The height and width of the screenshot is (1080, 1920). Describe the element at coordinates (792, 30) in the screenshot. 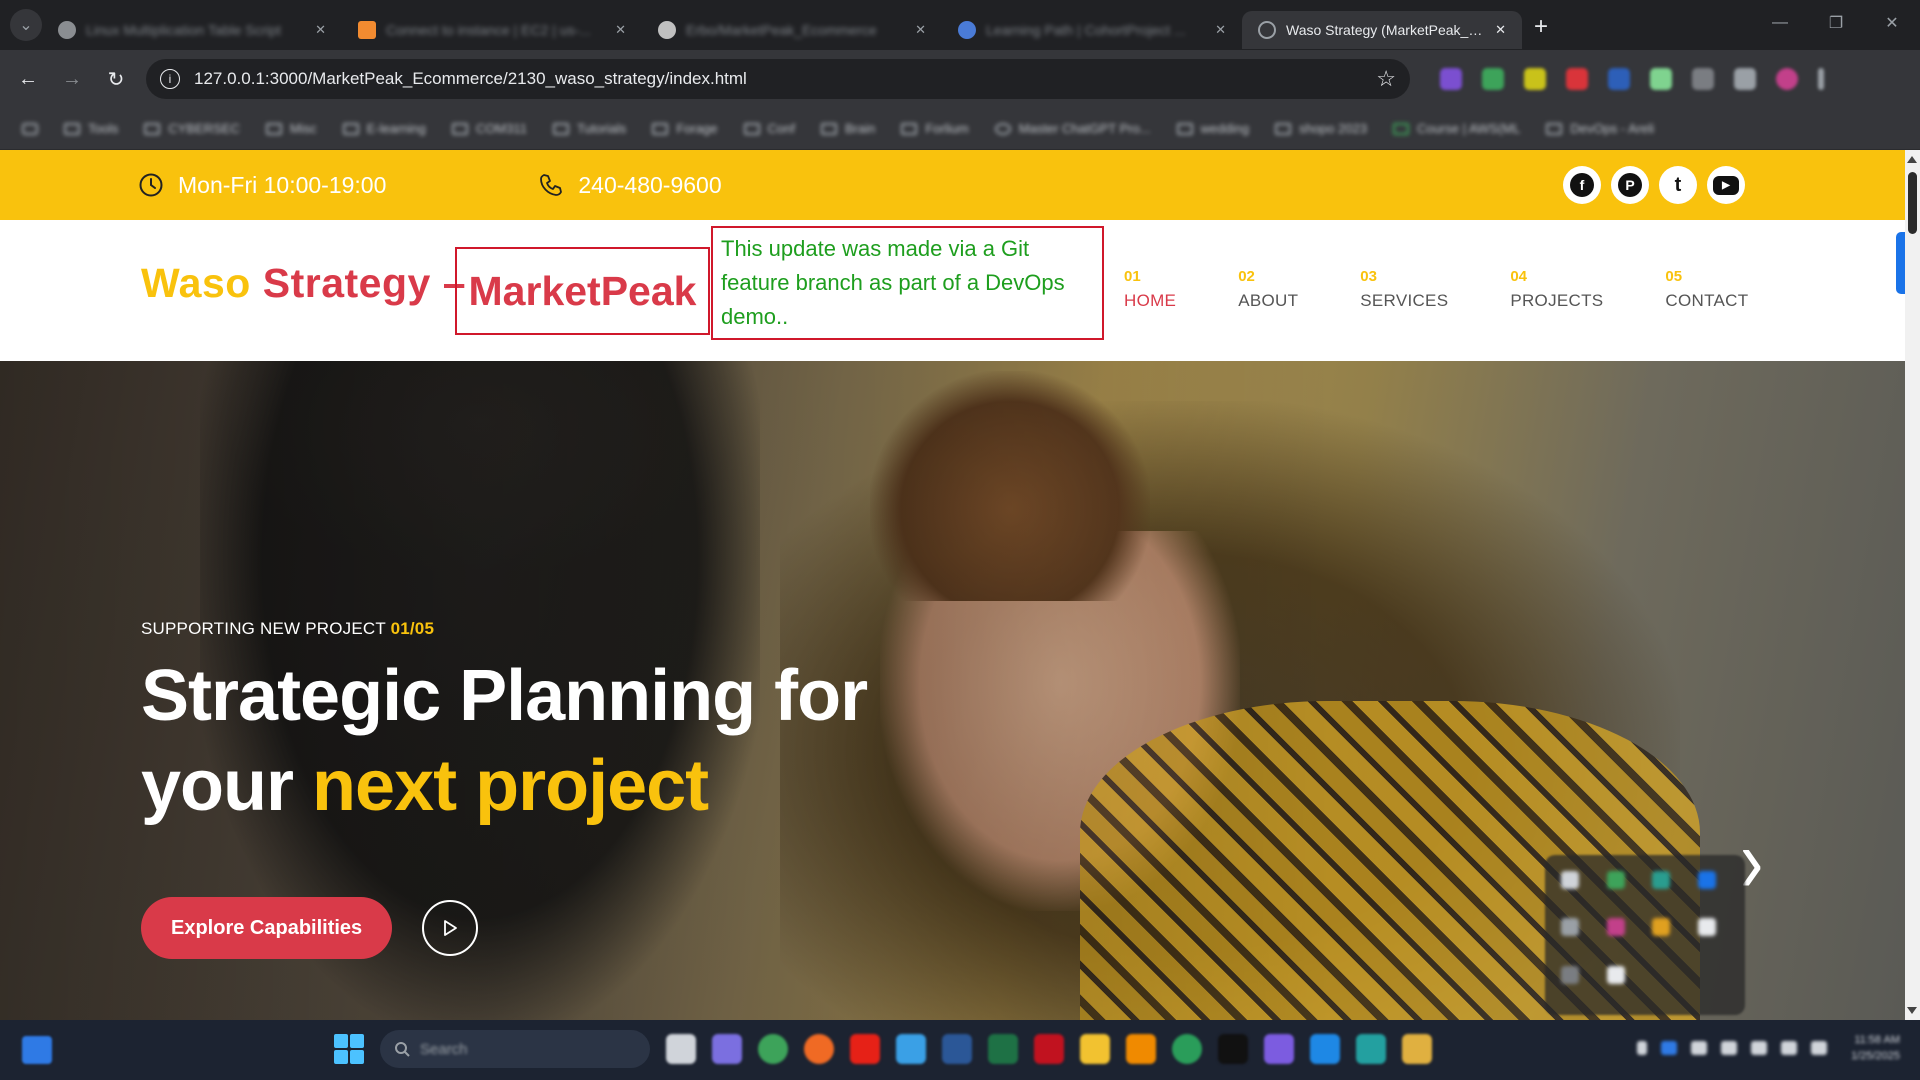

I see `browser-tab: Erbo/MarketPeak_Ecommerce ✕` at that location.